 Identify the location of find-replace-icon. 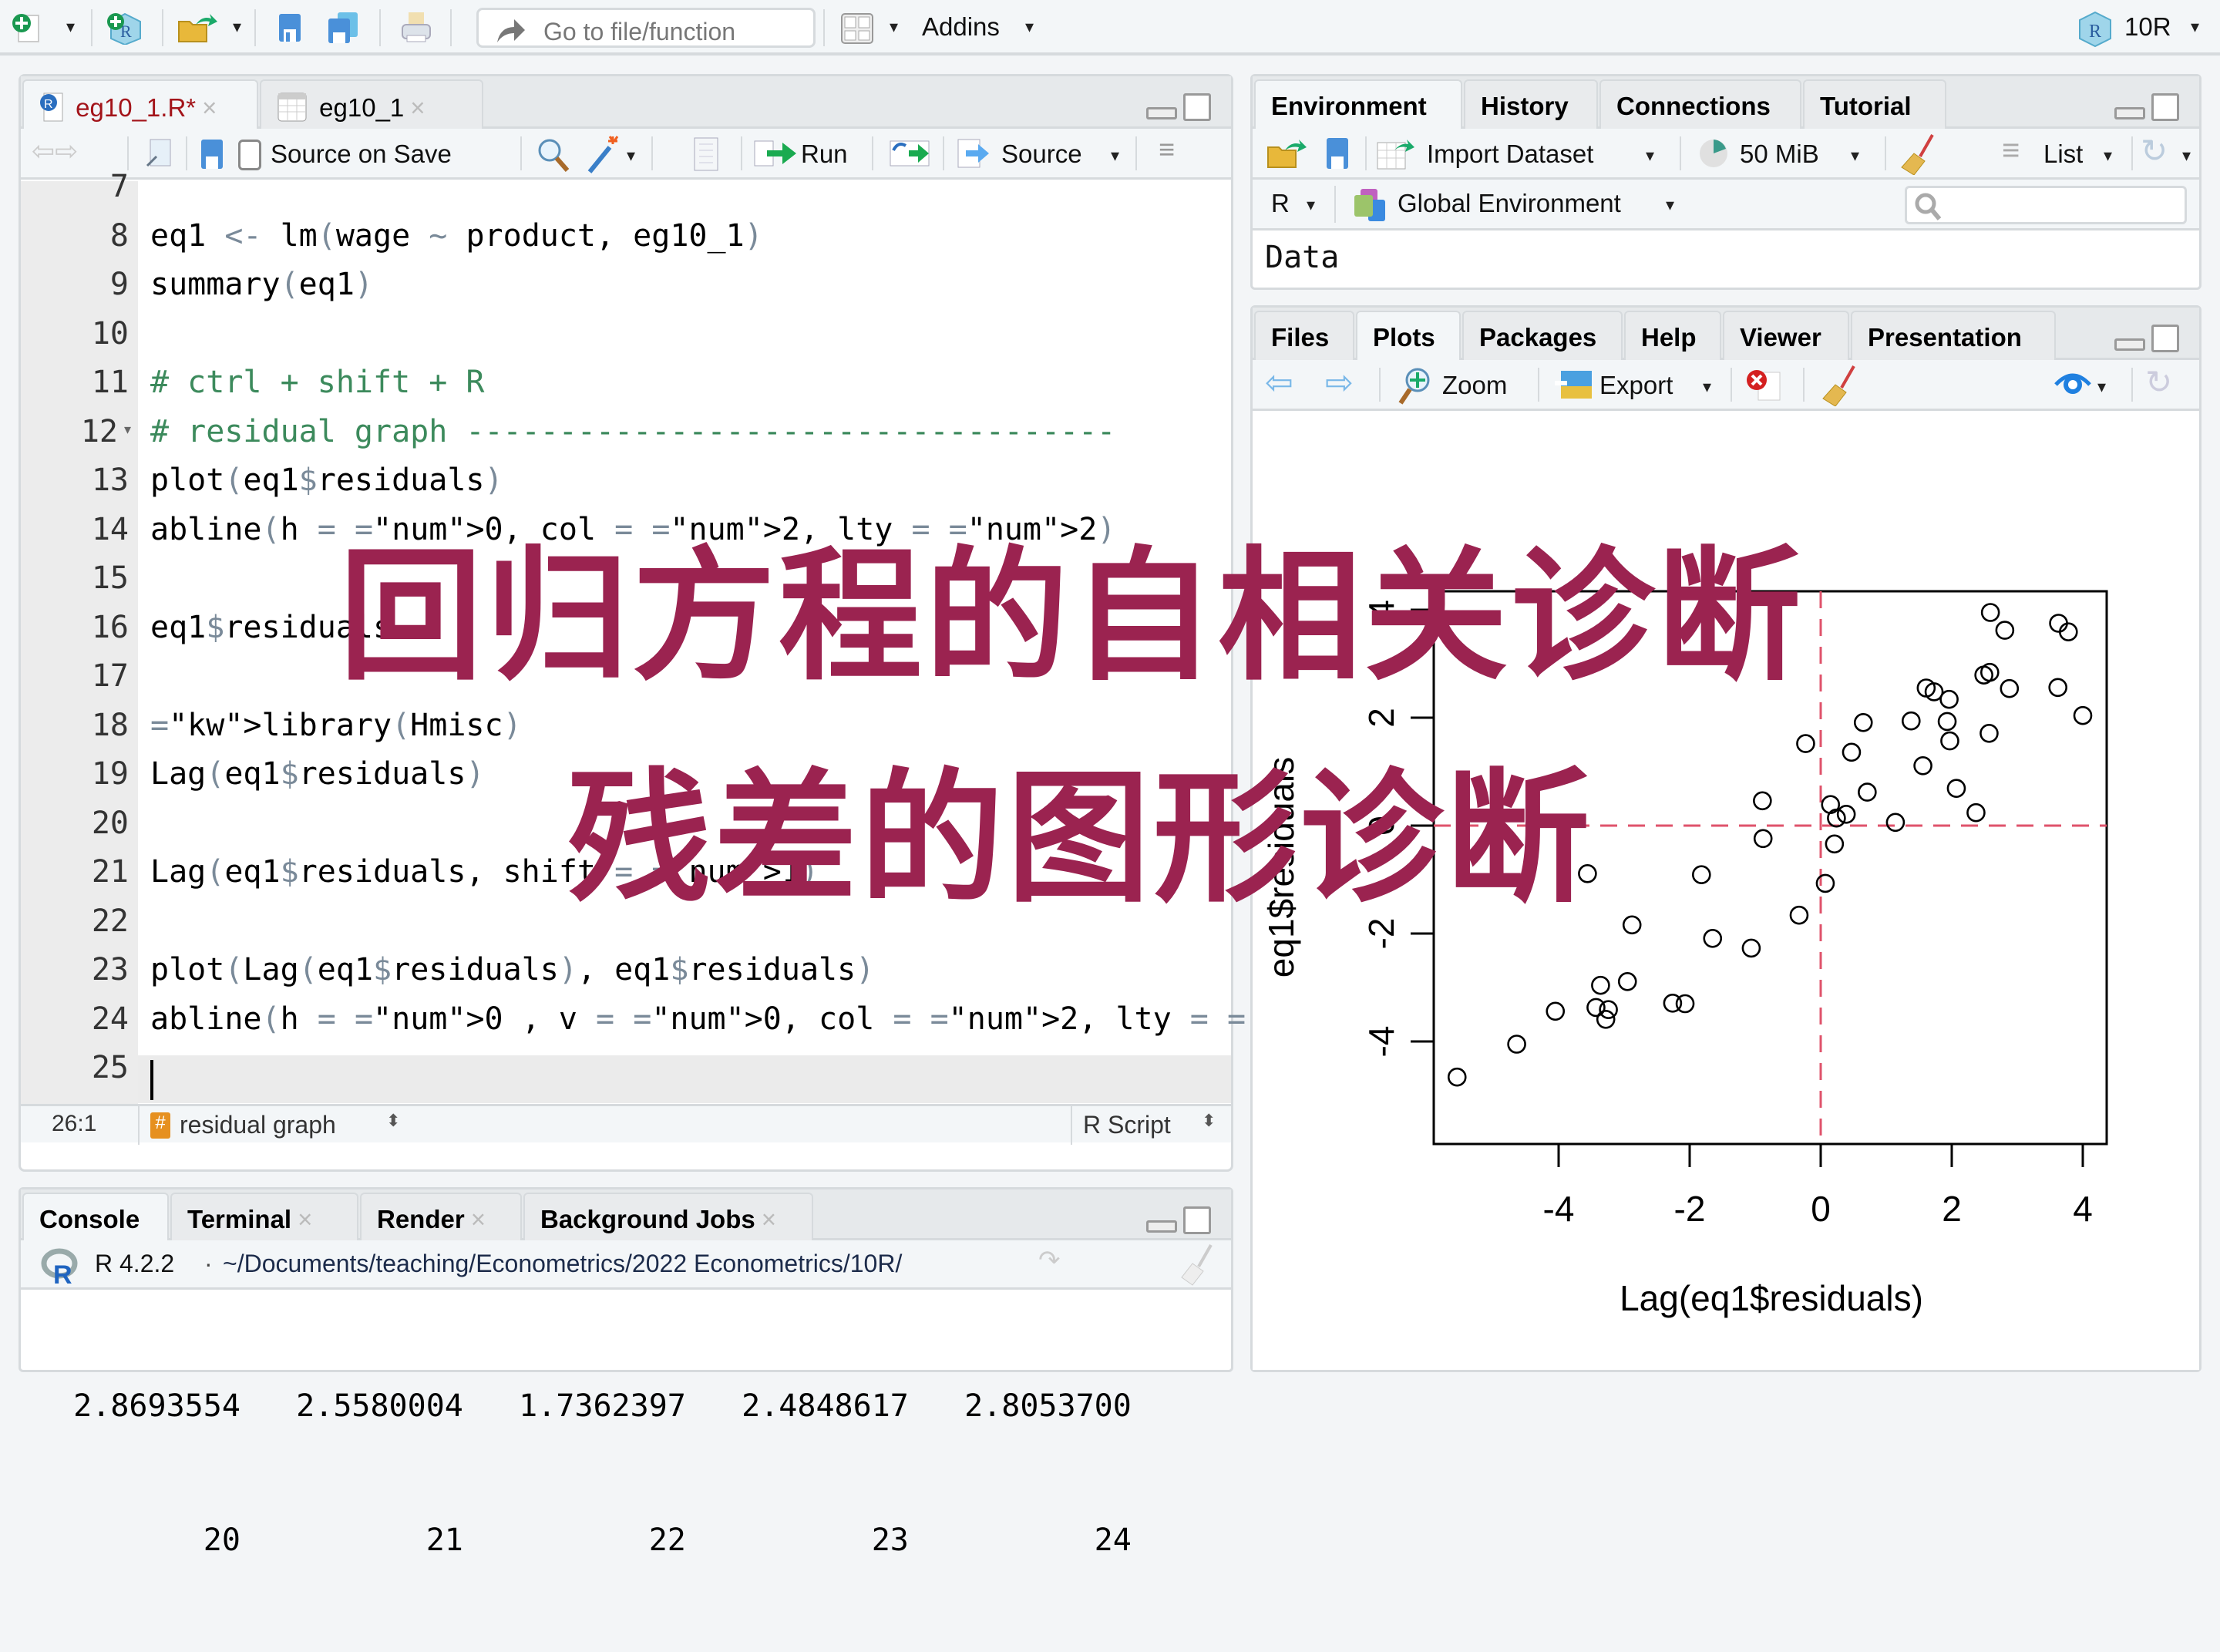
(553, 154).